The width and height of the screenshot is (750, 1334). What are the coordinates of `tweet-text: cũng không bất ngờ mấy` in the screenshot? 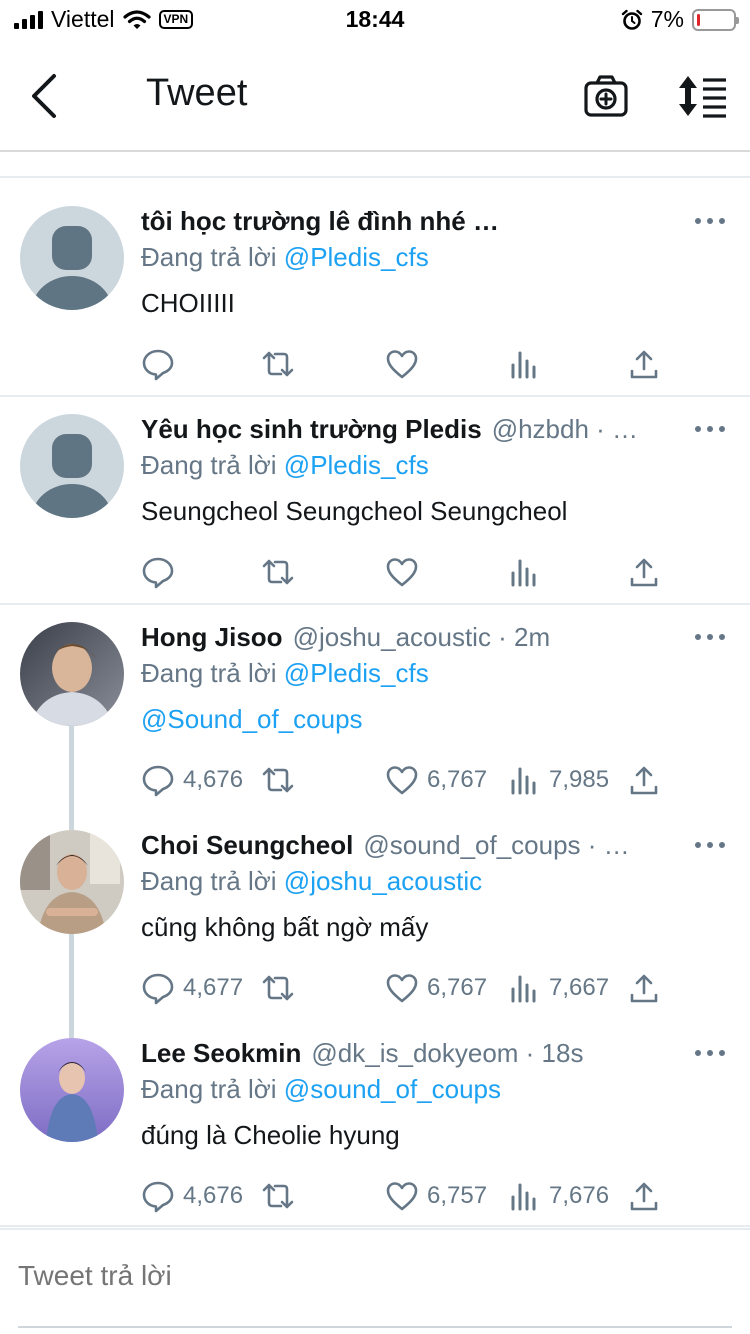 It's located at (285, 927).